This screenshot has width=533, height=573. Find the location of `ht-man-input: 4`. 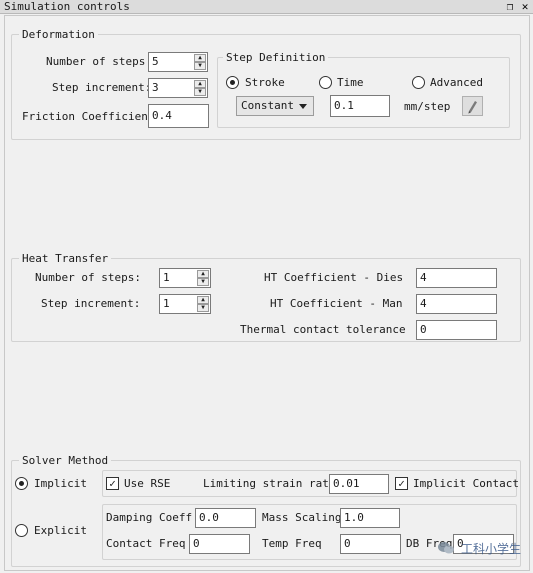

ht-man-input: 4 is located at coordinates (456, 304).